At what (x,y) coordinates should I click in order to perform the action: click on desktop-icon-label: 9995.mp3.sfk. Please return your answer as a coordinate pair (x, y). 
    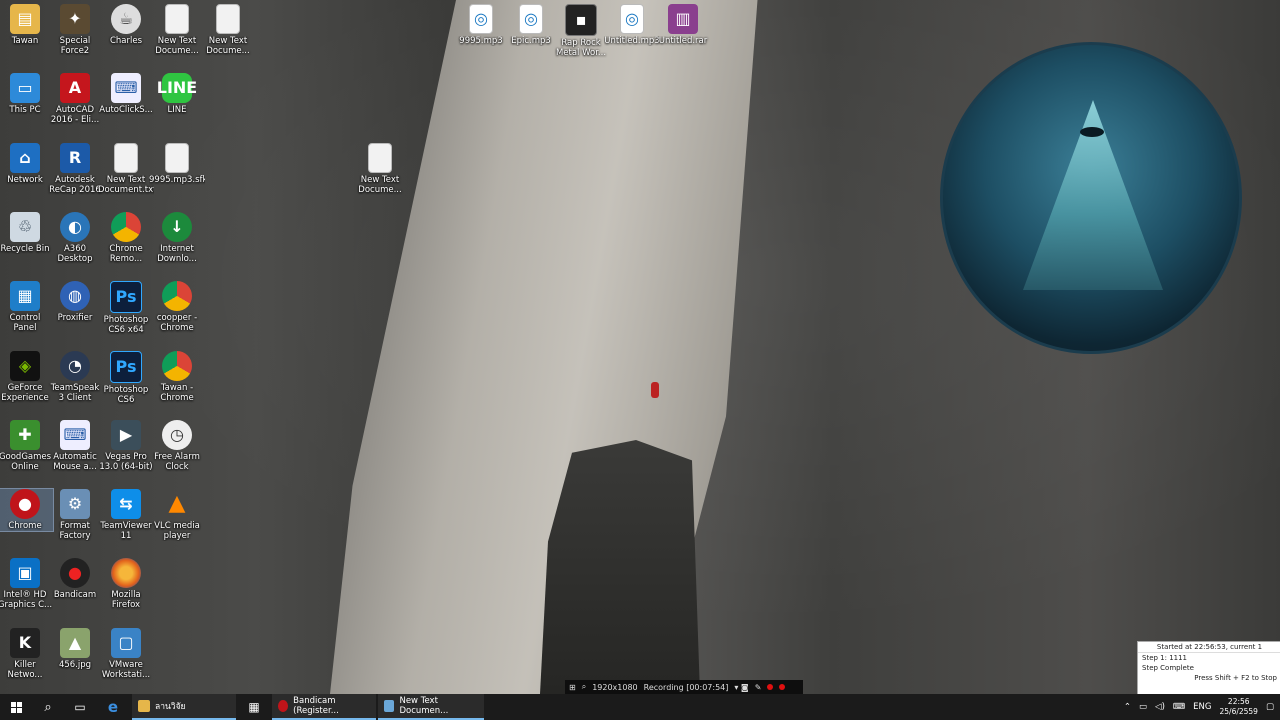
    Looking at the image, I should click on (177, 179).